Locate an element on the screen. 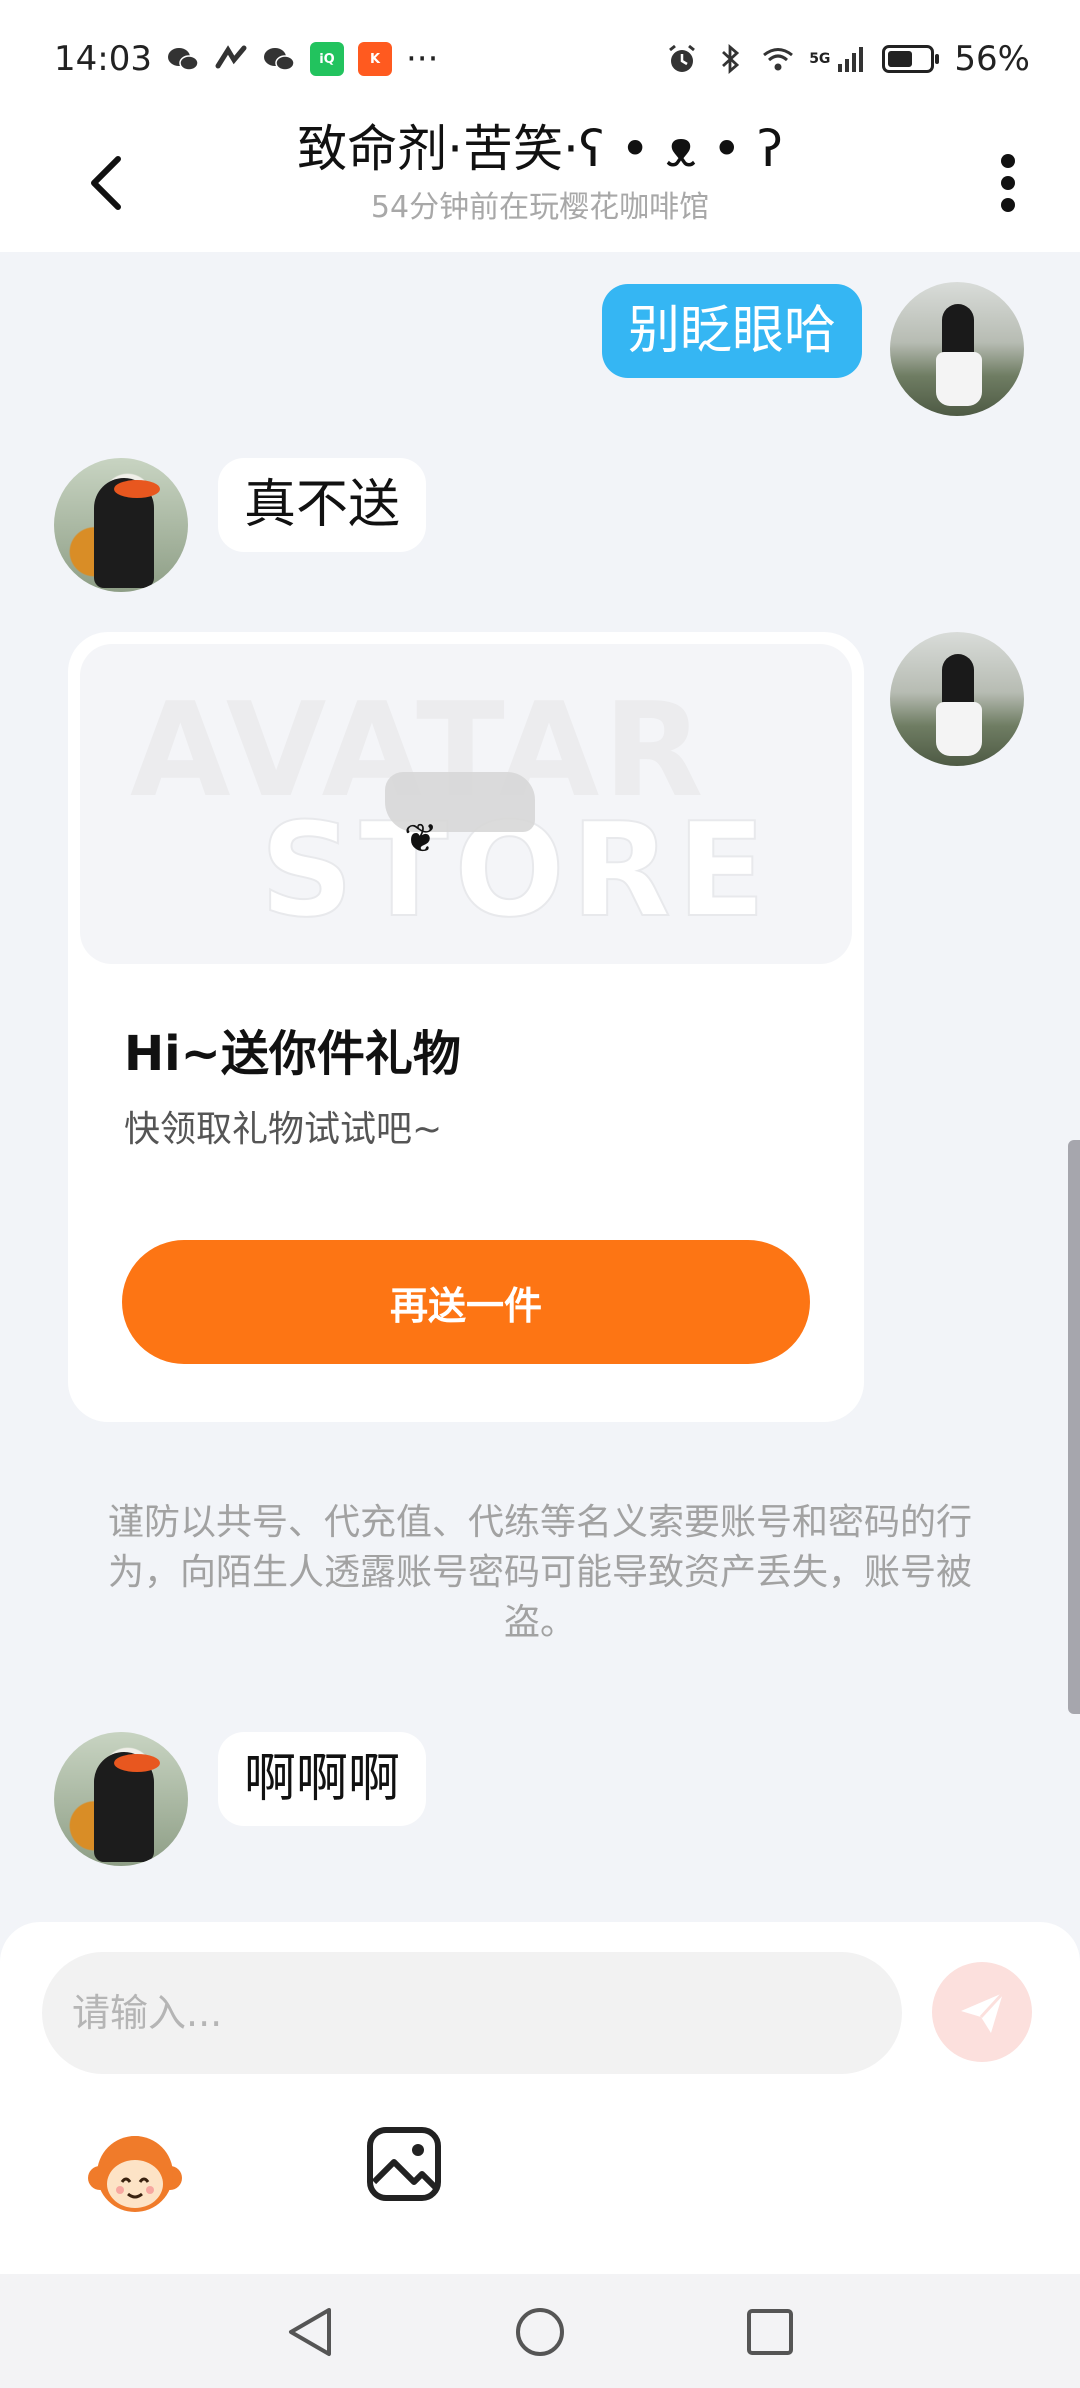  more-options-button is located at coordinates (1008, 183).